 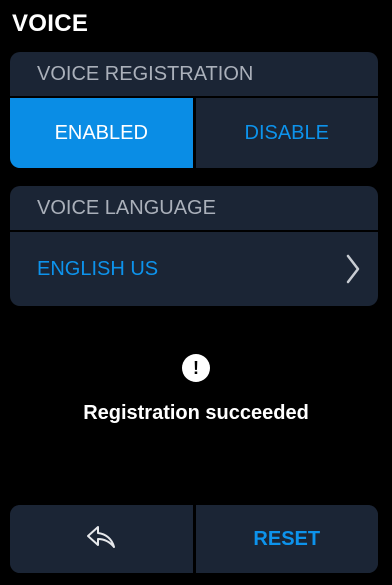 I want to click on voice-language-selector: ENGLISH US, so click(x=194, y=269).